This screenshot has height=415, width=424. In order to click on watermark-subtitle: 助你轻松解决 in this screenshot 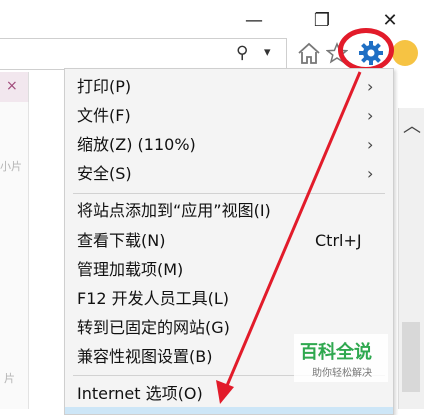, I will do `click(342, 373)`.